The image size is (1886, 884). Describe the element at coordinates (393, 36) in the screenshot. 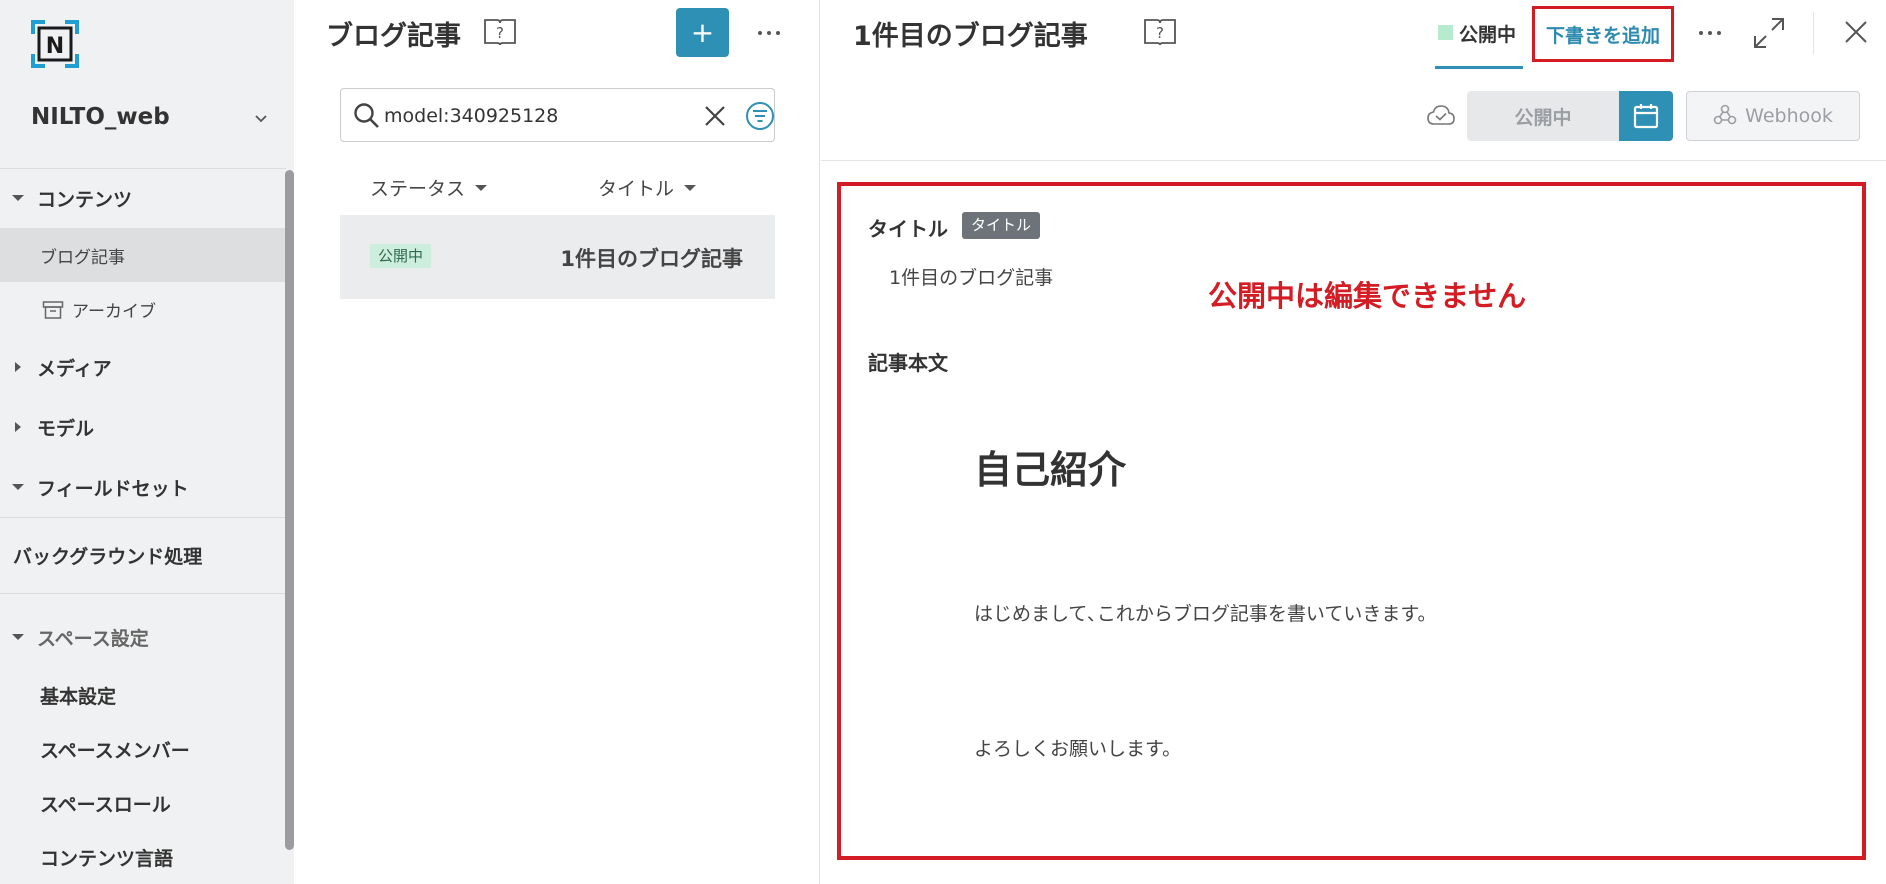

I see `list-title: ブログ記事` at that location.